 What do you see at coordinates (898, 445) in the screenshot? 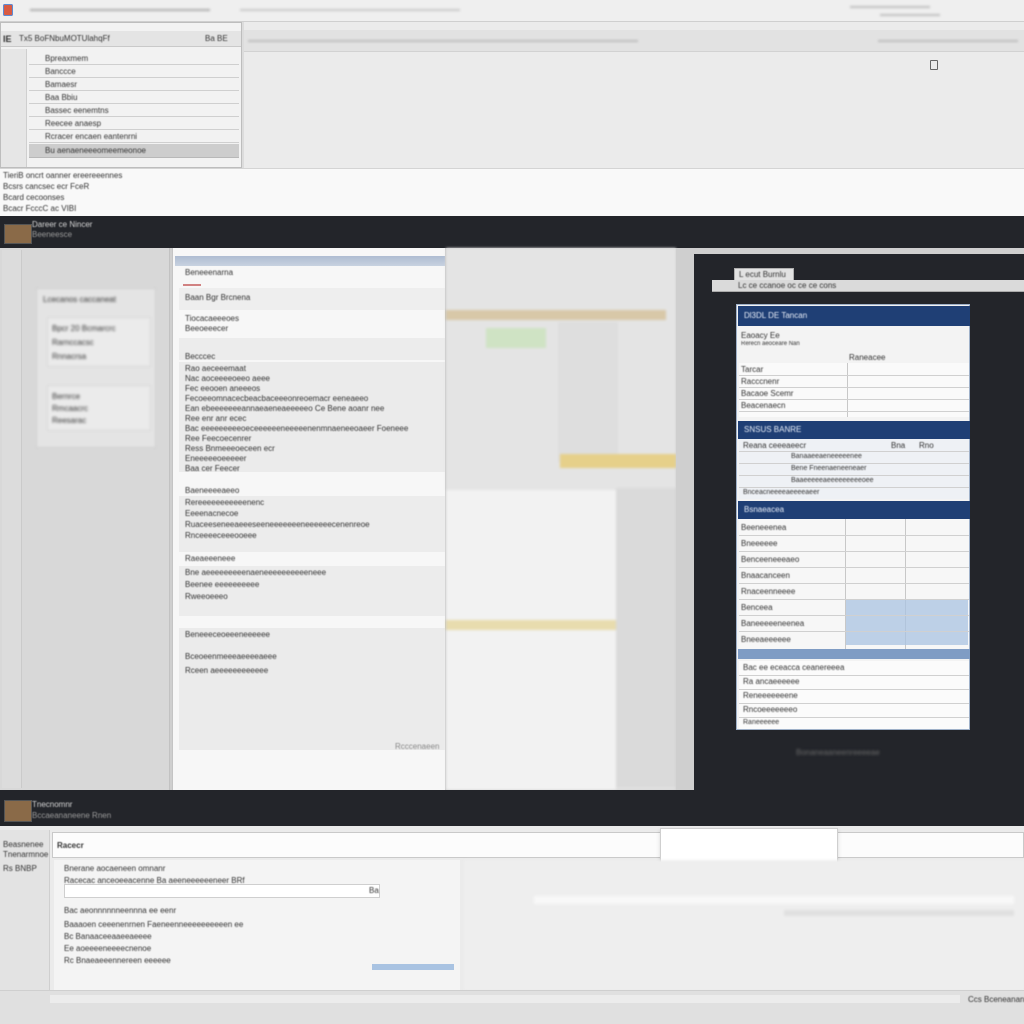
I see `column-header: Bna` at bounding box center [898, 445].